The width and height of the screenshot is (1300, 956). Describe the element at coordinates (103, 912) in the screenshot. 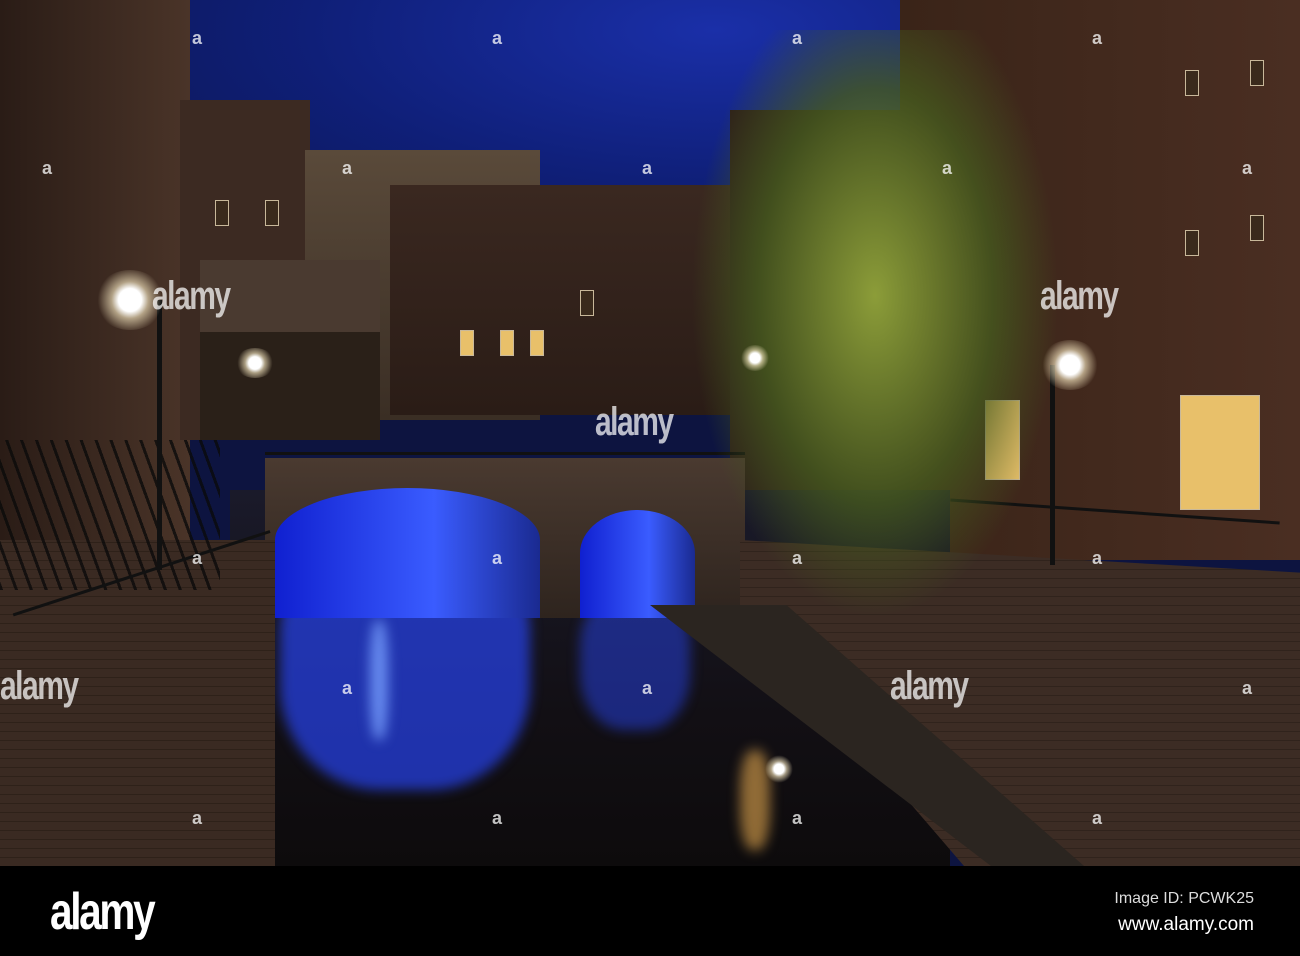

I see `alamy-logo: alamy` at that location.